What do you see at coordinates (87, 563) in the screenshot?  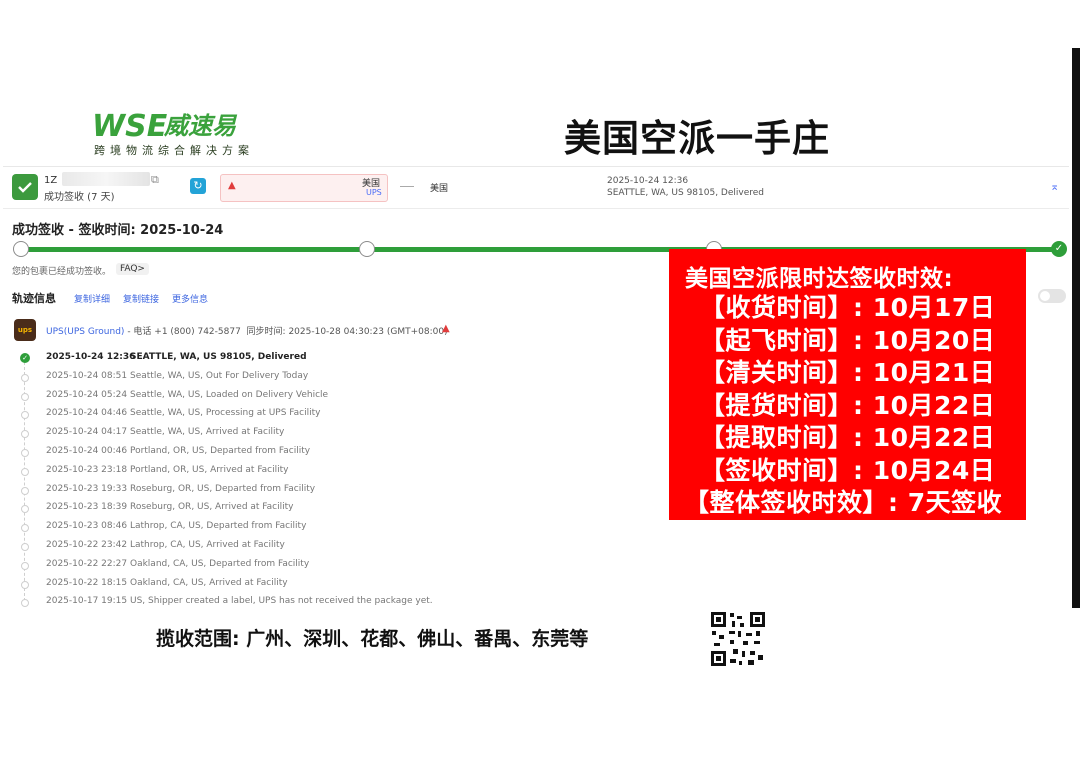 I see `event-time: 2025-10-22 22:27` at bounding box center [87, 563].